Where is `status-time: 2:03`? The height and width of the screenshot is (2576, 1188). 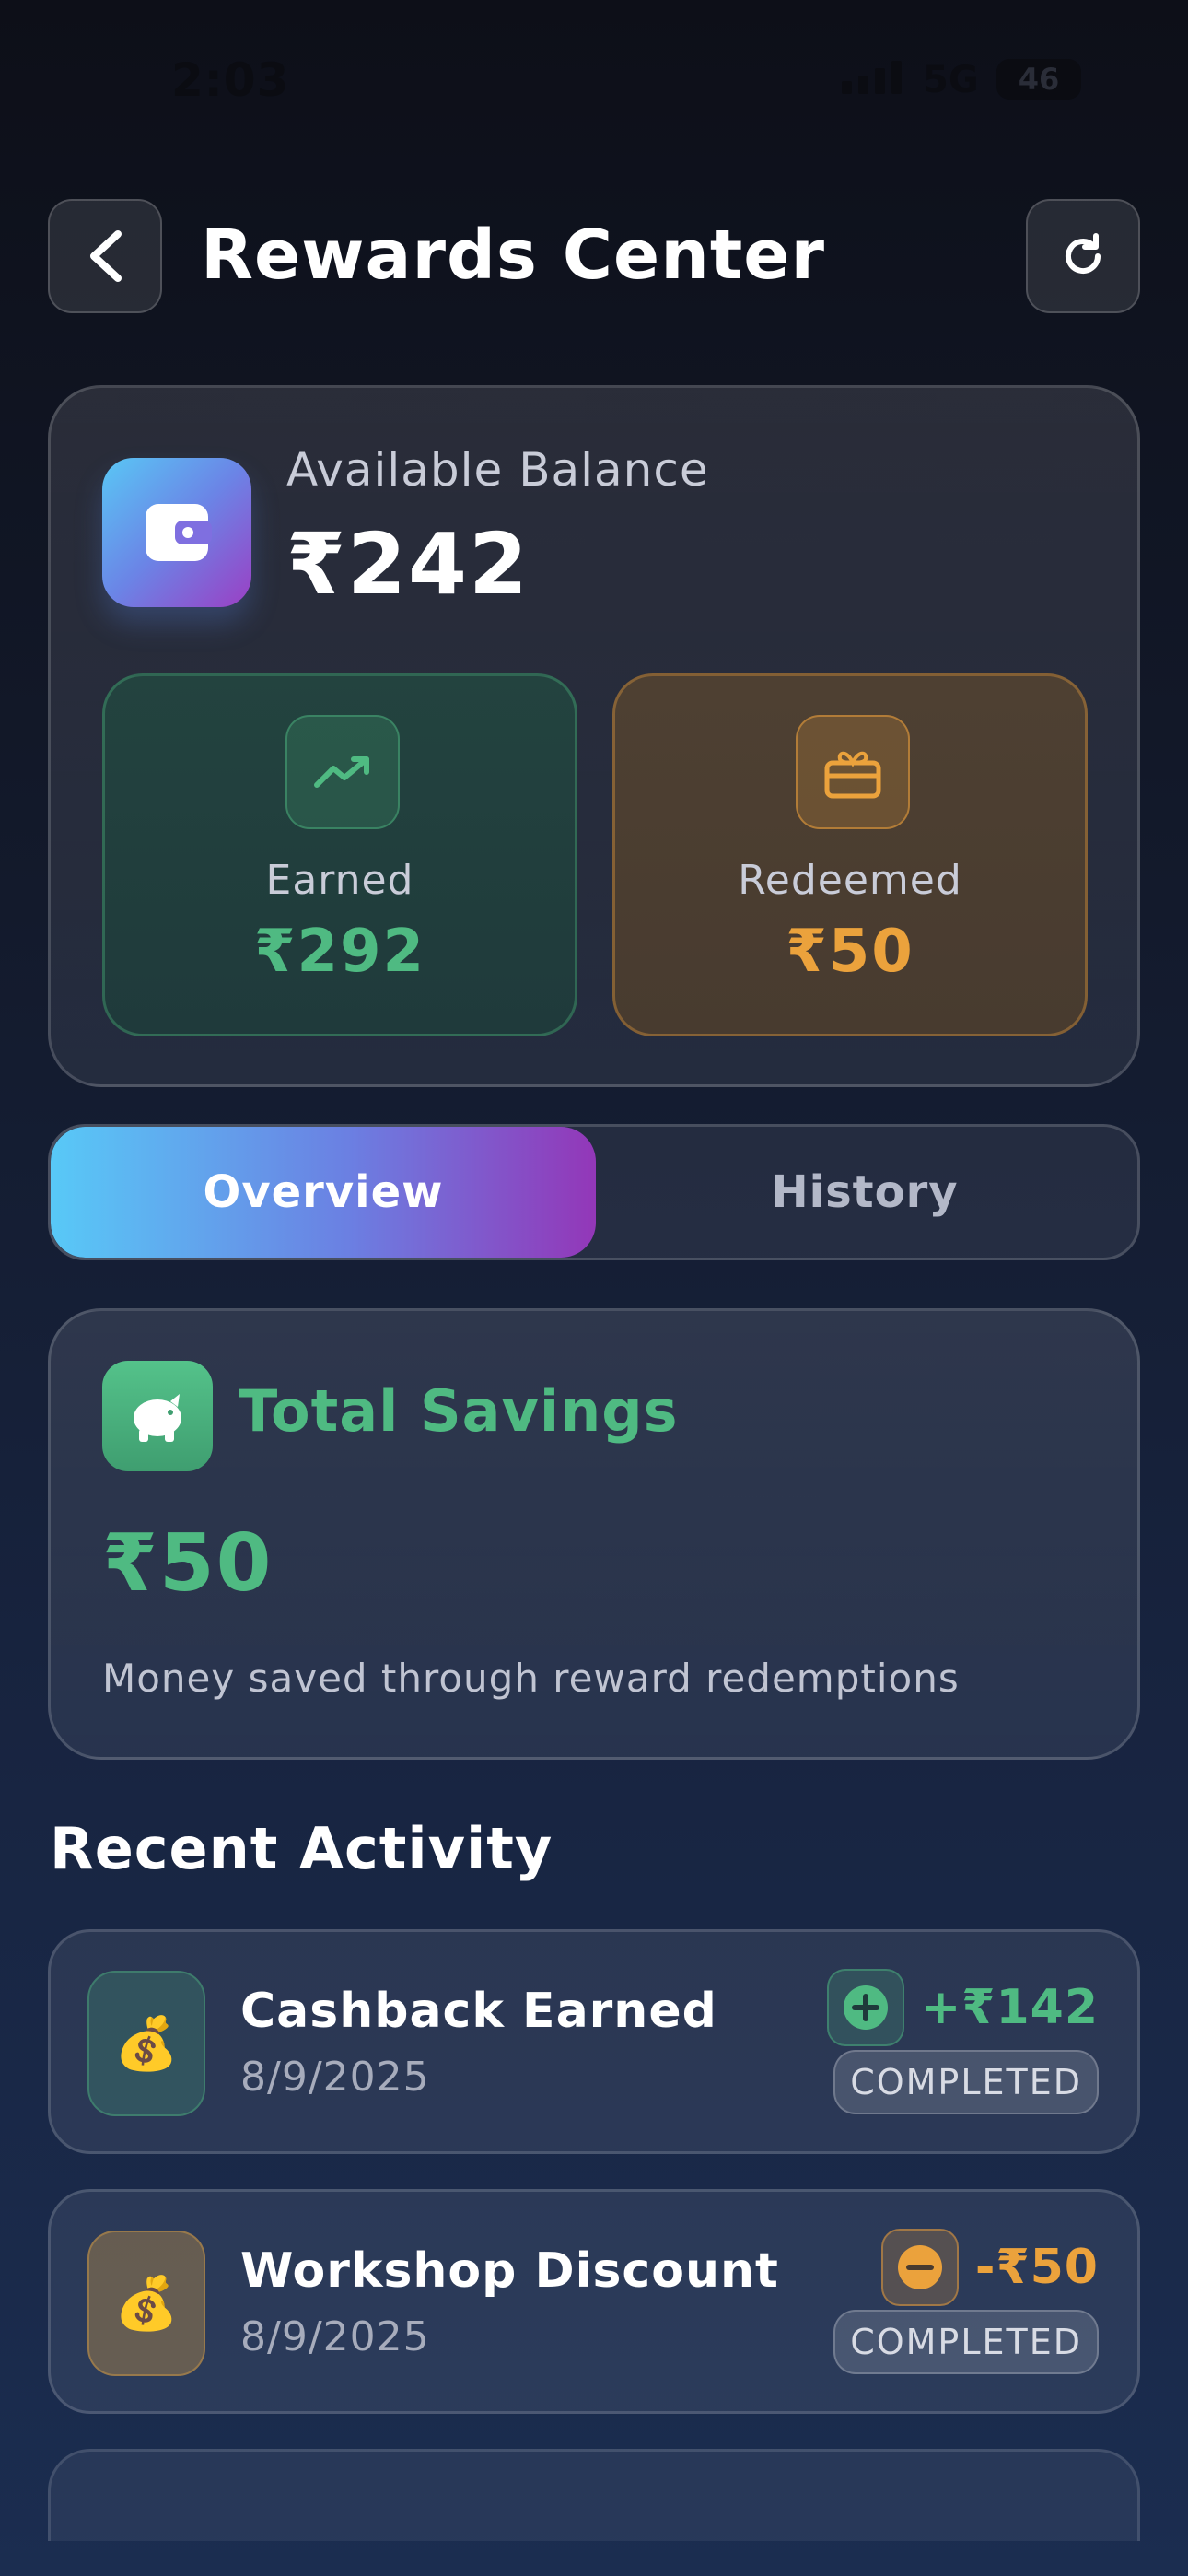 status-time: 2:03 is located at coordinates (230, 80).